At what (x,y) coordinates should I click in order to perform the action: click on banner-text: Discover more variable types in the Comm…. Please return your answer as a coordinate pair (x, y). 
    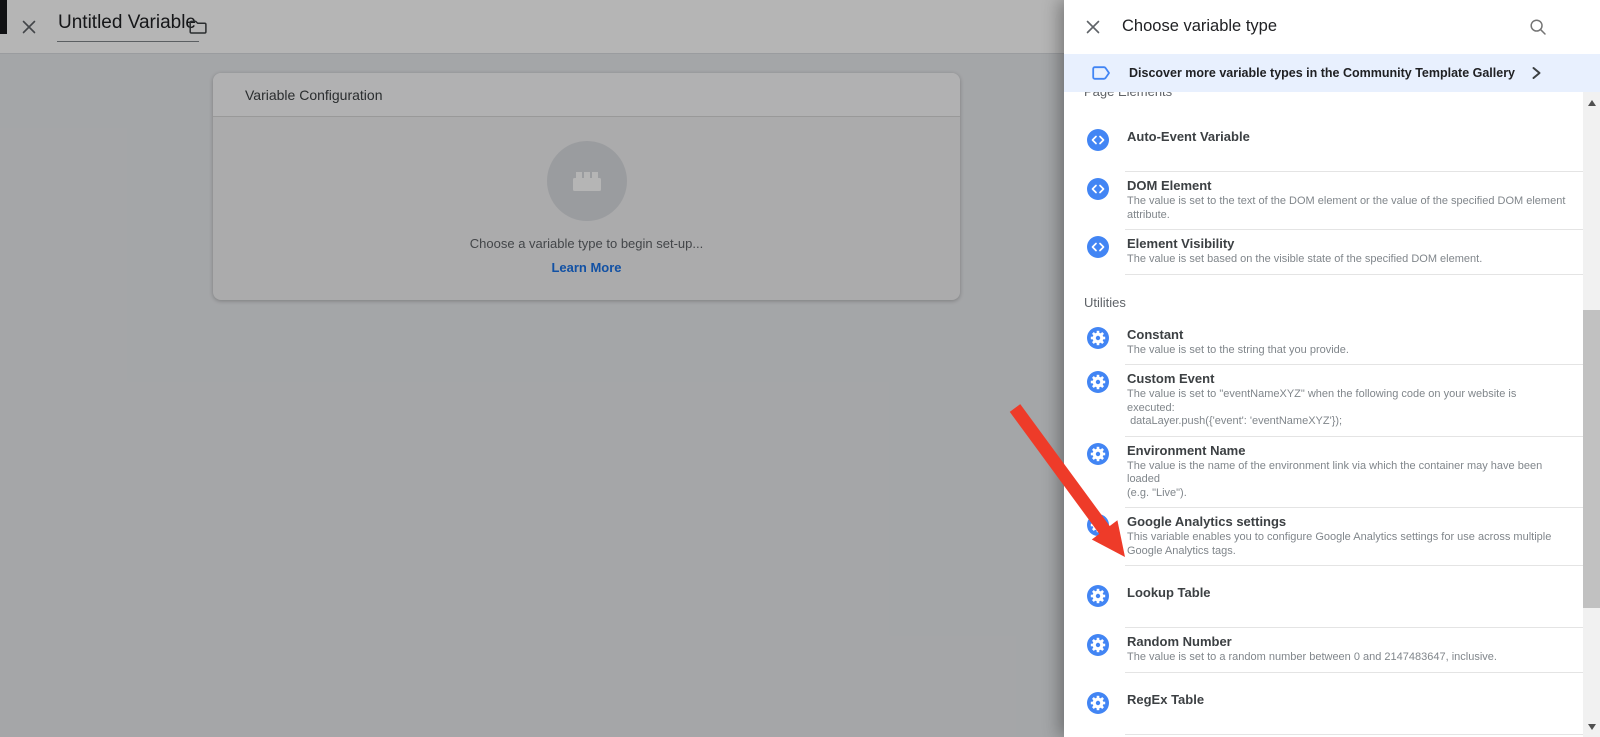
    Looking at the image, I should click on (1322, 73).